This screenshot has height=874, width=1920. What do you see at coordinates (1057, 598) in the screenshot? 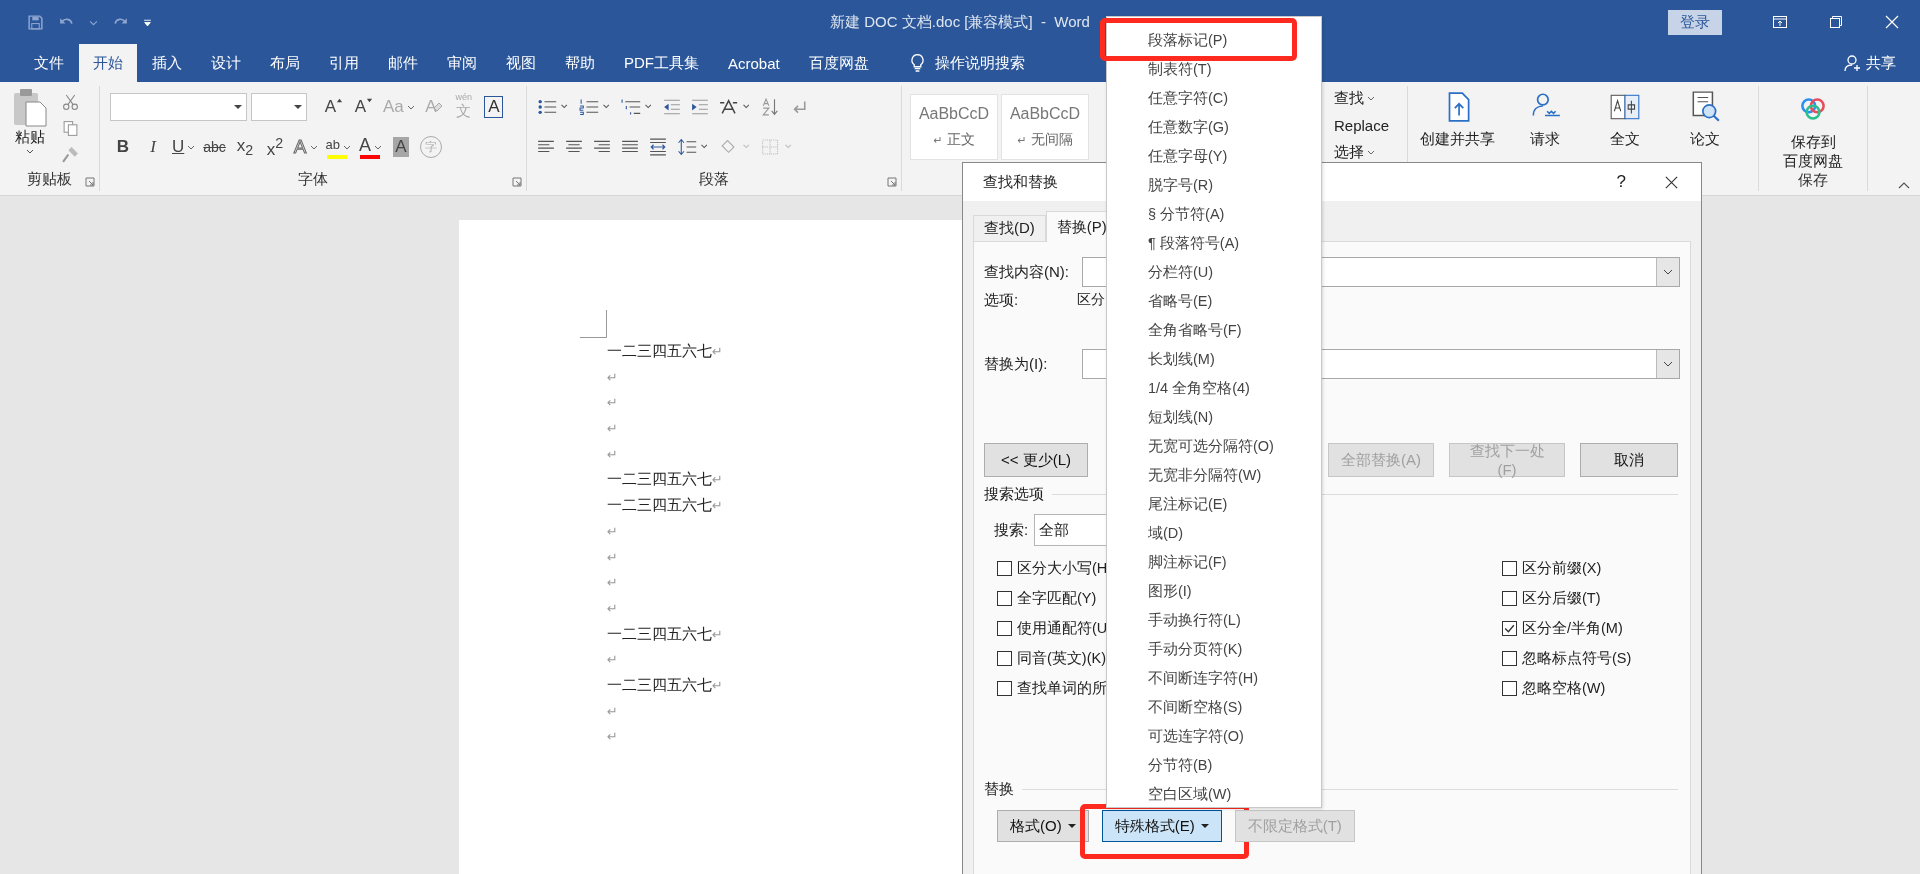
I see `checkbox-label: 全字匹配(Y)` at bounding box center [1057, 598].